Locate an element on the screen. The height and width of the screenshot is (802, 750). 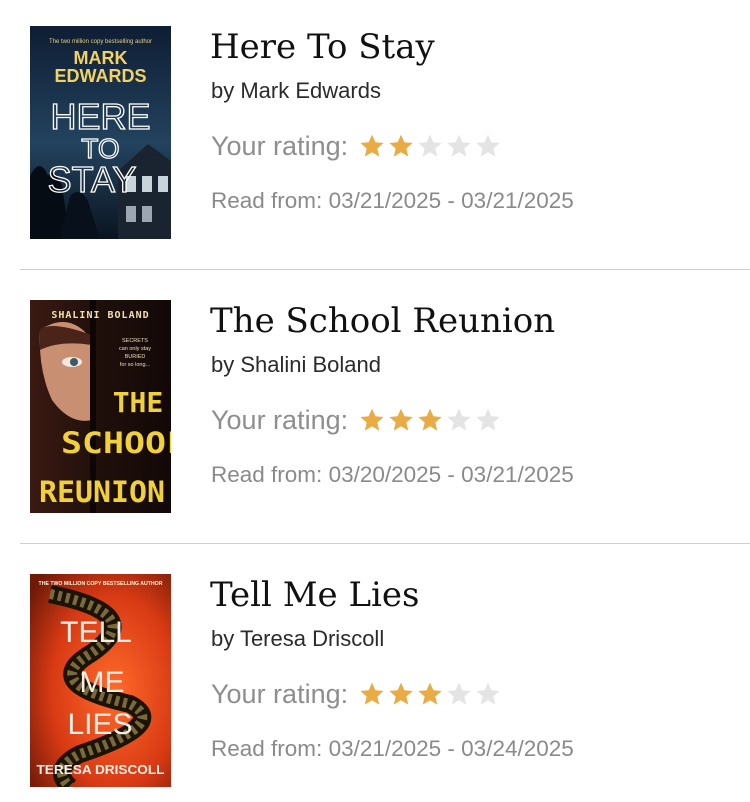
book-author: by Shalini Boland is located at coordinates (296, 365).